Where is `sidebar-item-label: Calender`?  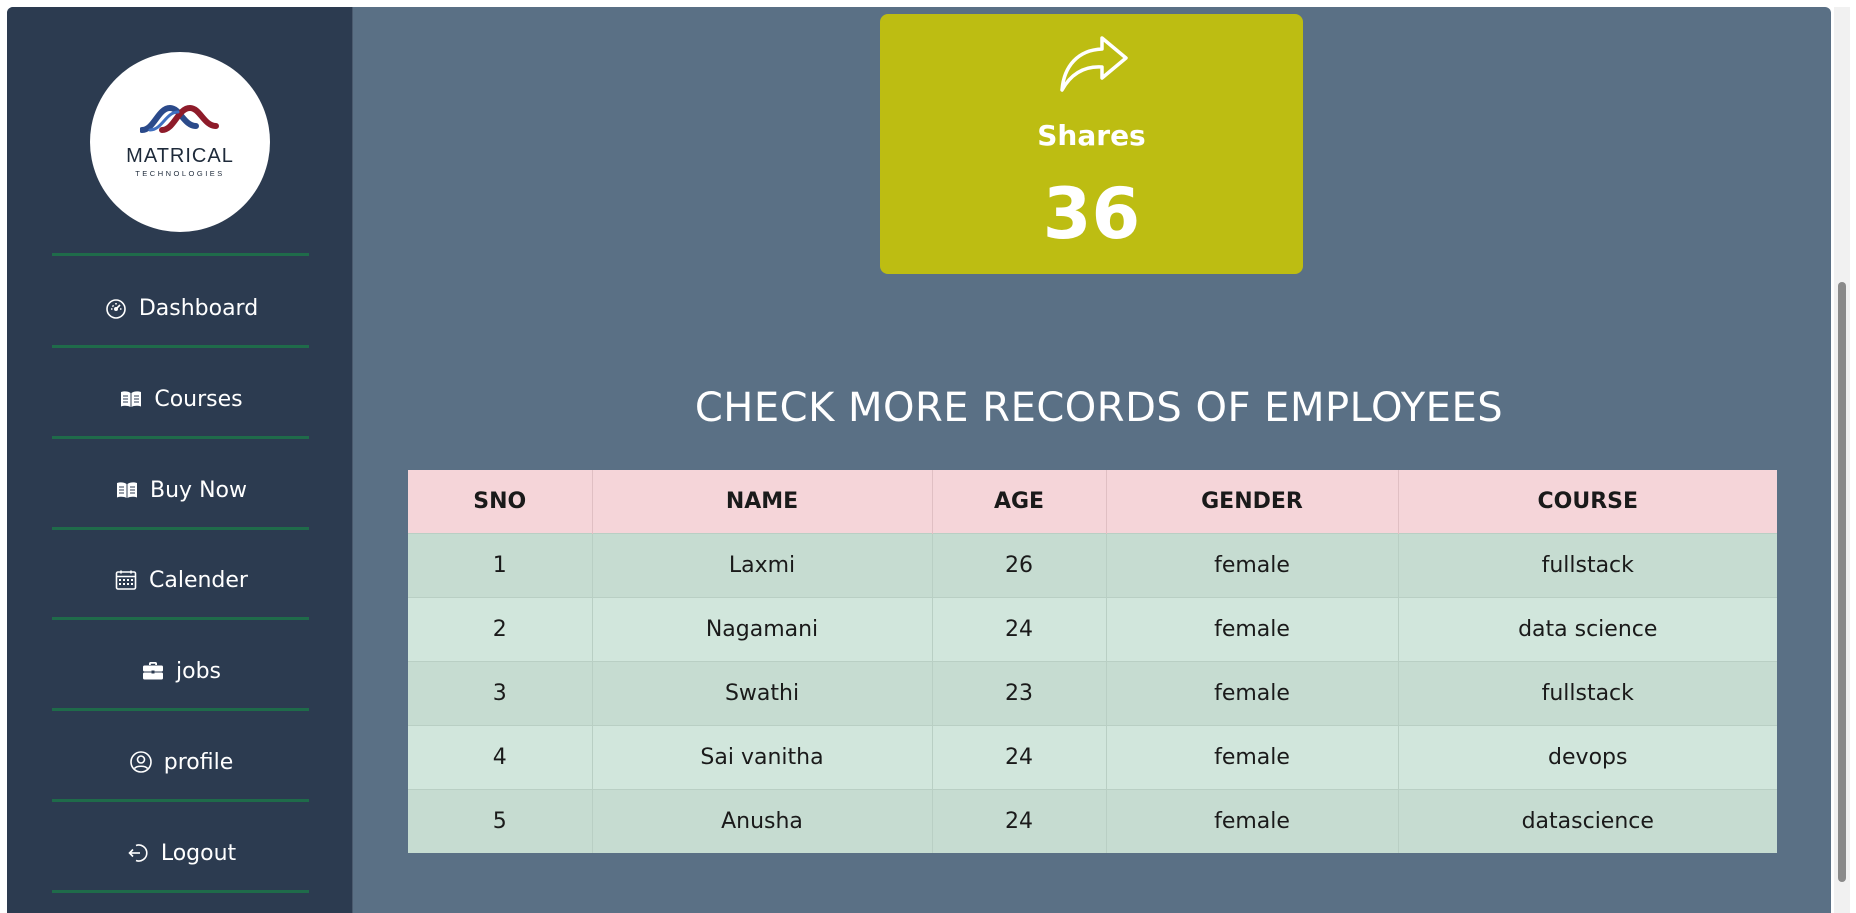 sidebar-item-label: Calender is located at coordinates (198, 580).